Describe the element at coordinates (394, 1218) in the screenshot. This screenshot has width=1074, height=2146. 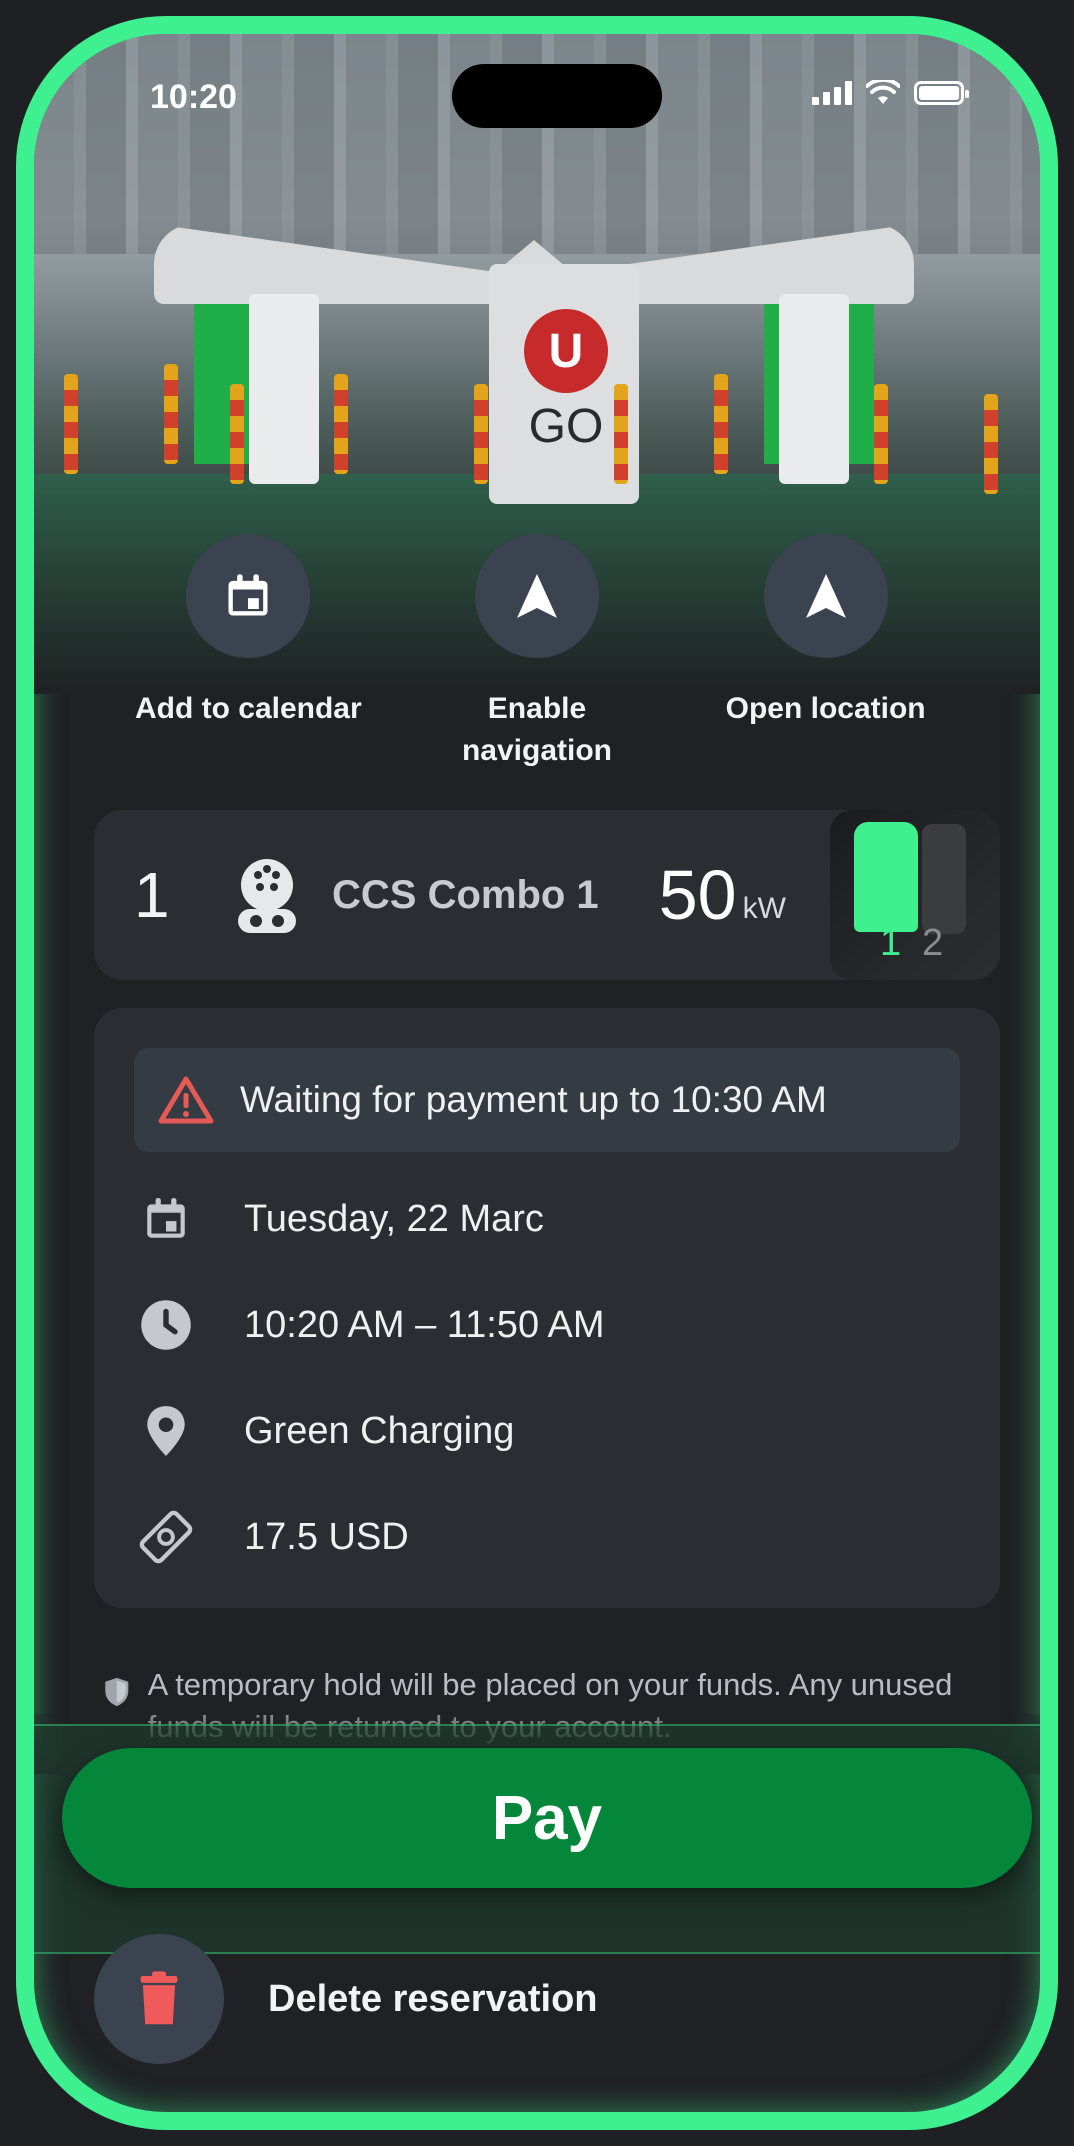
I see `reservation-date: Tuesday, 22 Marc` at that location.